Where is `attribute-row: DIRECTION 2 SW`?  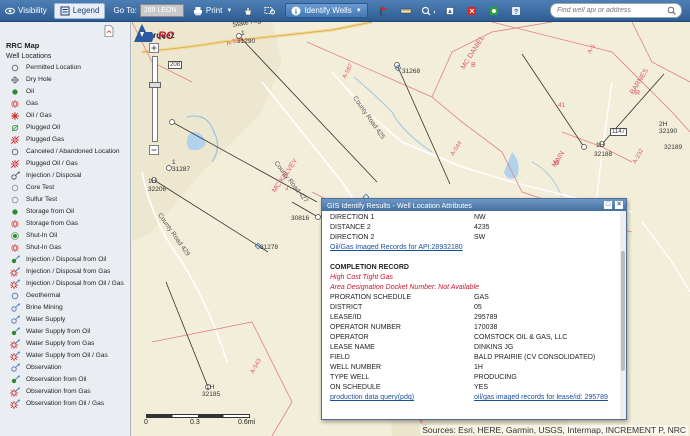 attribute-row: DIRECTION 2 SW is located at coordinates (474, 238).